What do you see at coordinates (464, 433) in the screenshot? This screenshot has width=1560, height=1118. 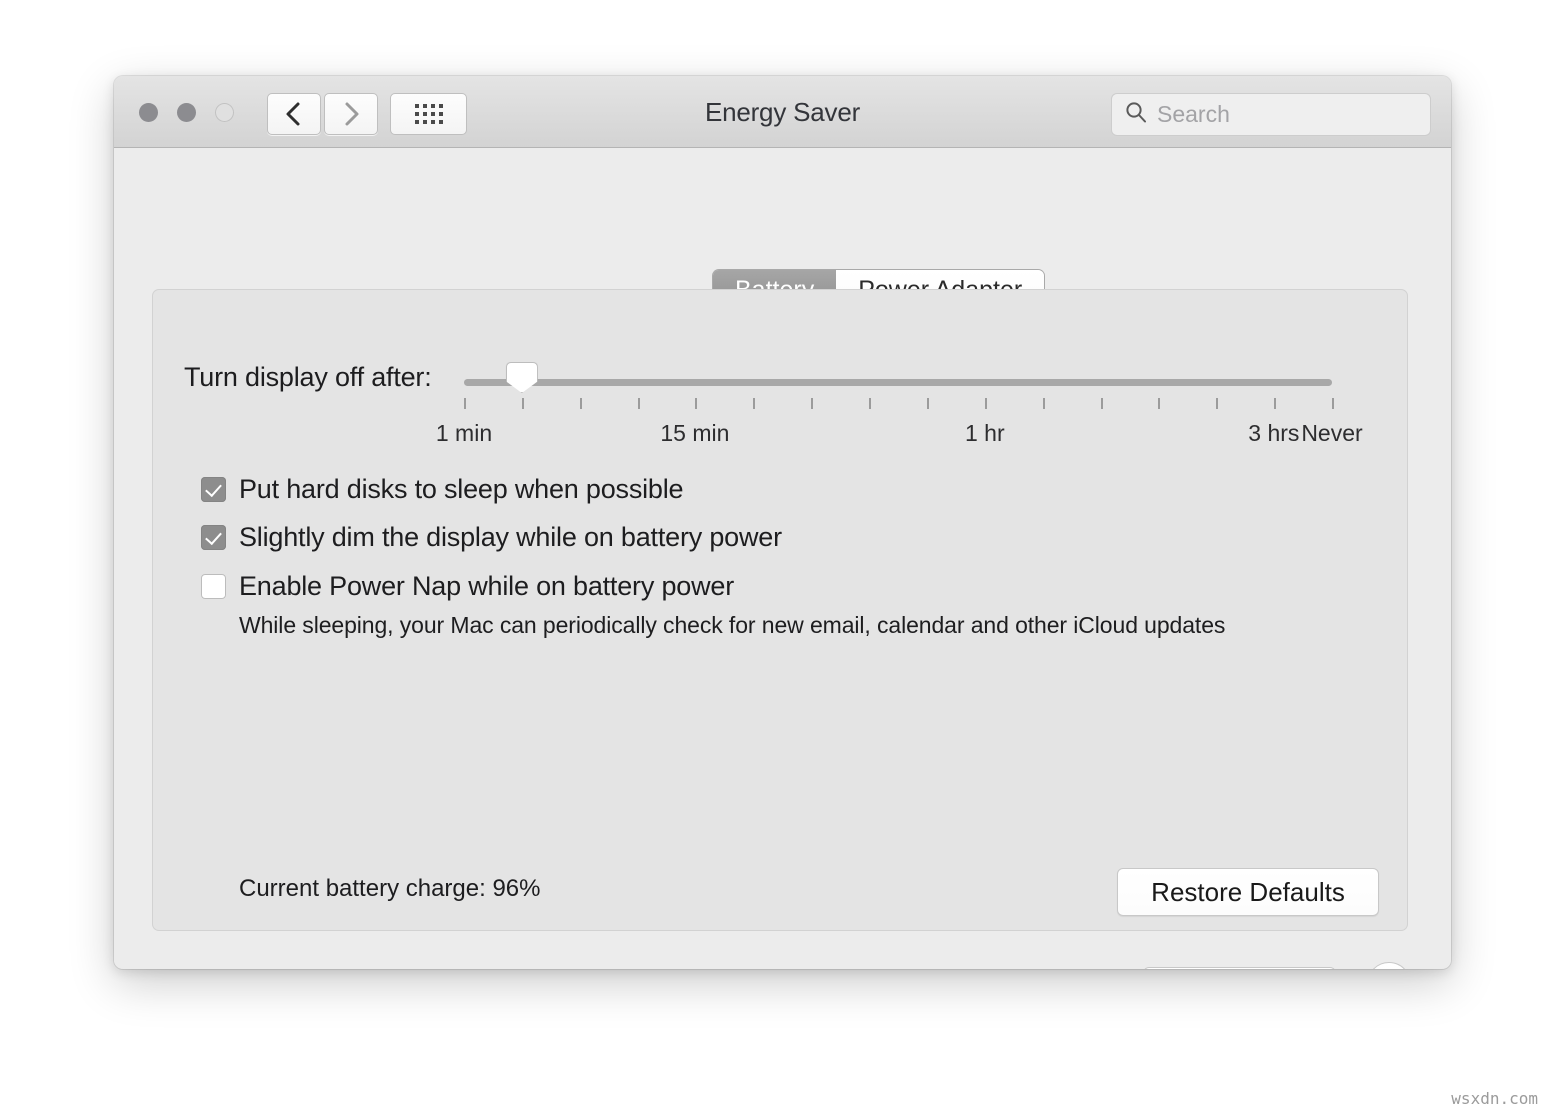 I see `slider-tick-label: 1 min` at bounding box center [464, 433].